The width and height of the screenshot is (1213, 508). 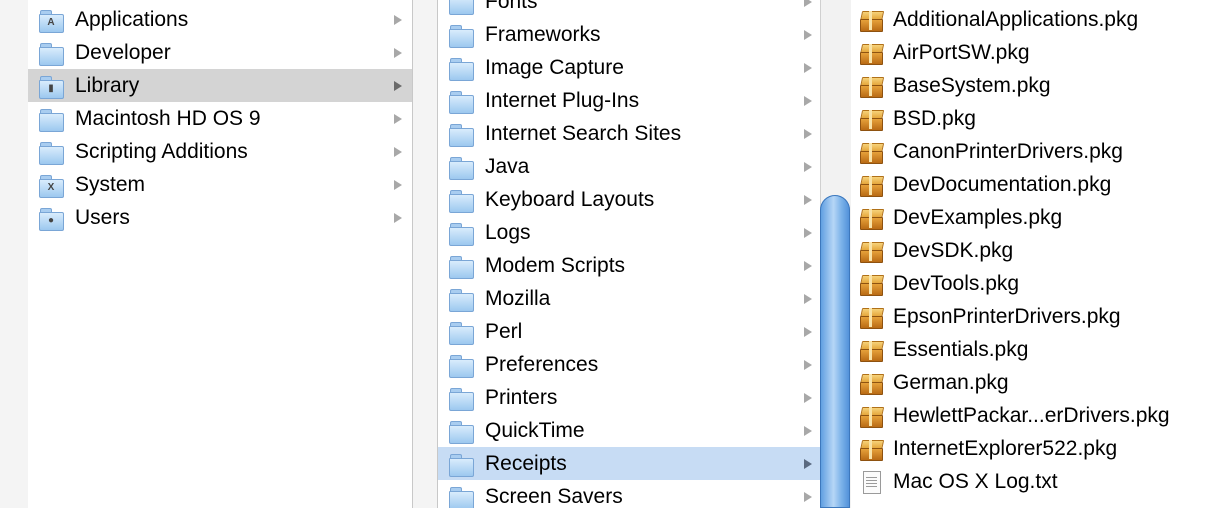 What do you see at coordinates (629, 331) in the screenshot?
I see `browser-item-perl: Perl` at bounding box center [629, 331].